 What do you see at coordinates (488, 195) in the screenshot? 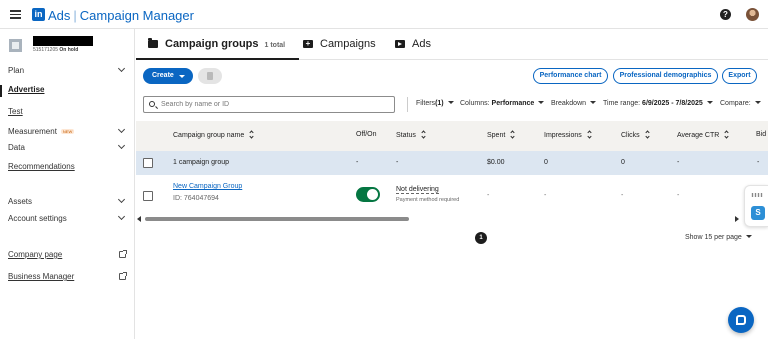
I see `row-spent: -` at bounding box center [488, 195].